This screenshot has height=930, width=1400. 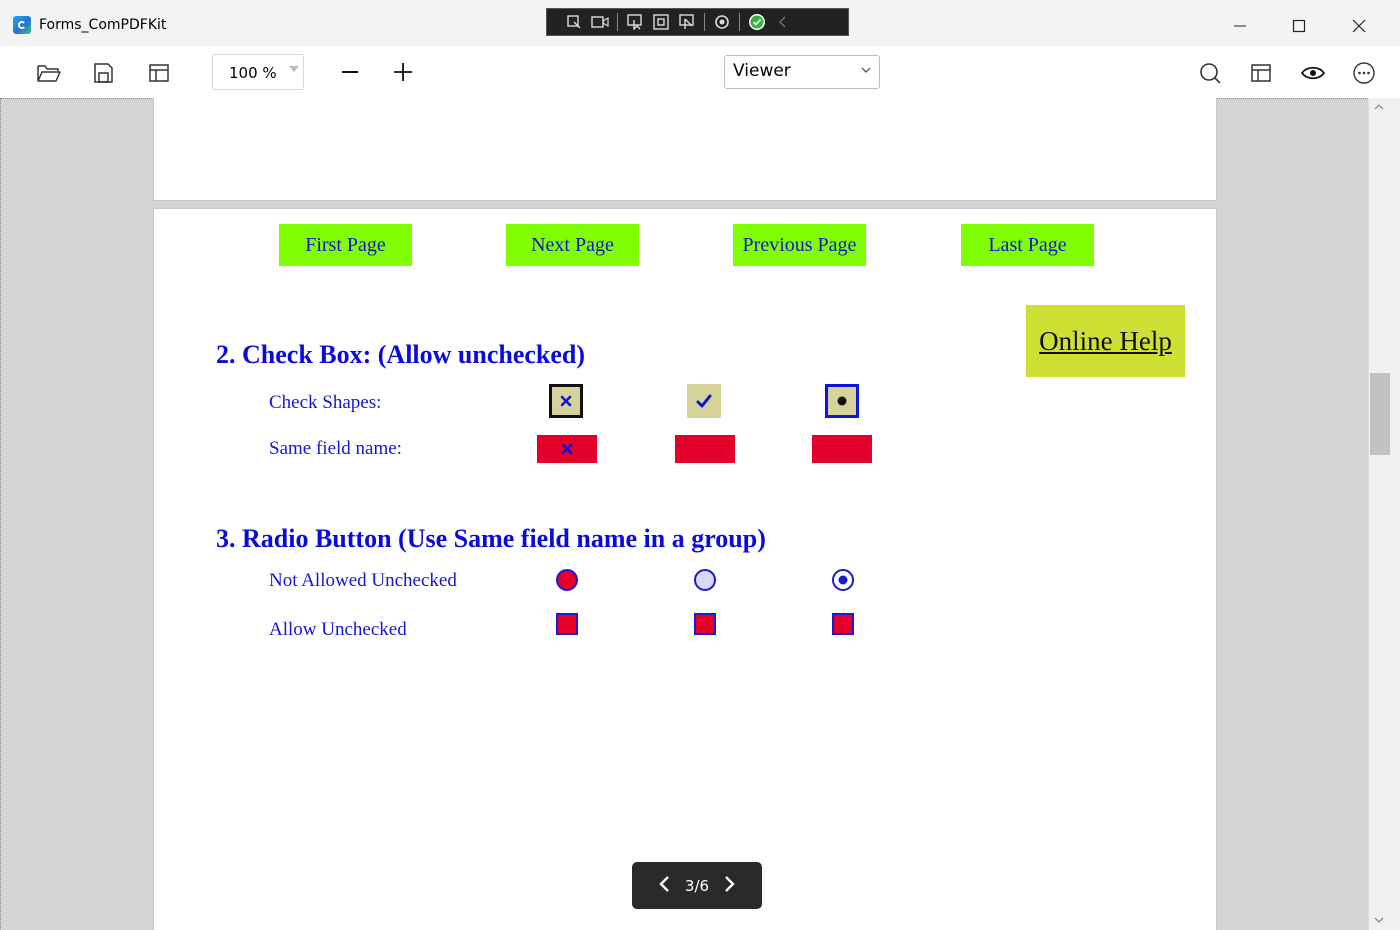 What do you see at coordinates (103, 73) in the screenshot?
I see `save-icon` at bounding box center [103, 73].